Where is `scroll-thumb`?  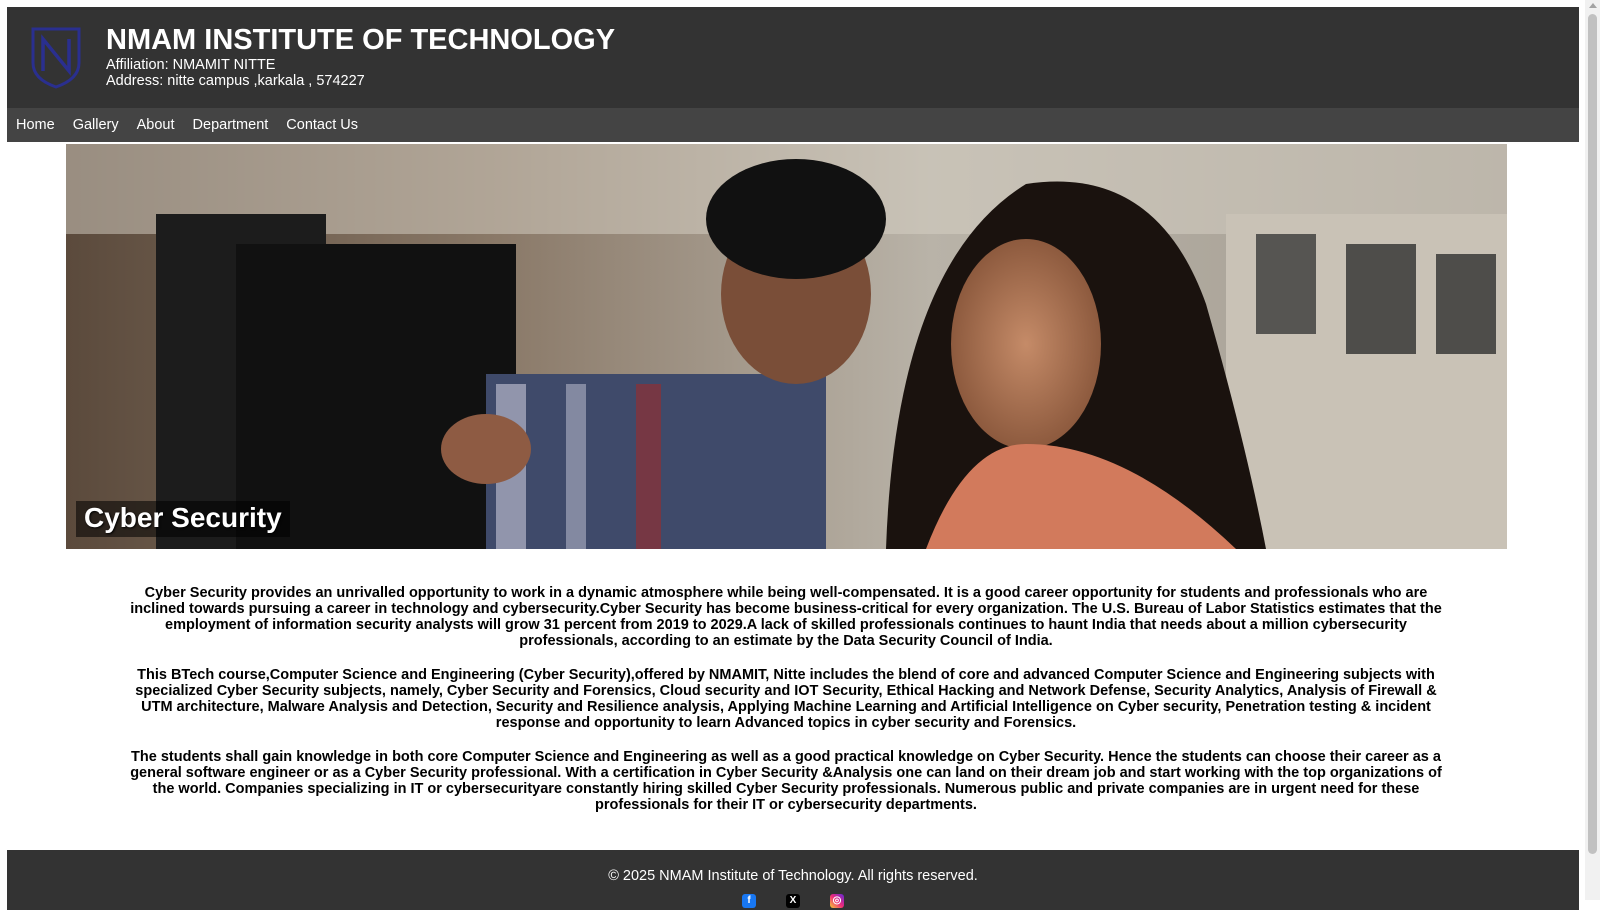
scroll-thumb is located at coordinates (1592, 434).